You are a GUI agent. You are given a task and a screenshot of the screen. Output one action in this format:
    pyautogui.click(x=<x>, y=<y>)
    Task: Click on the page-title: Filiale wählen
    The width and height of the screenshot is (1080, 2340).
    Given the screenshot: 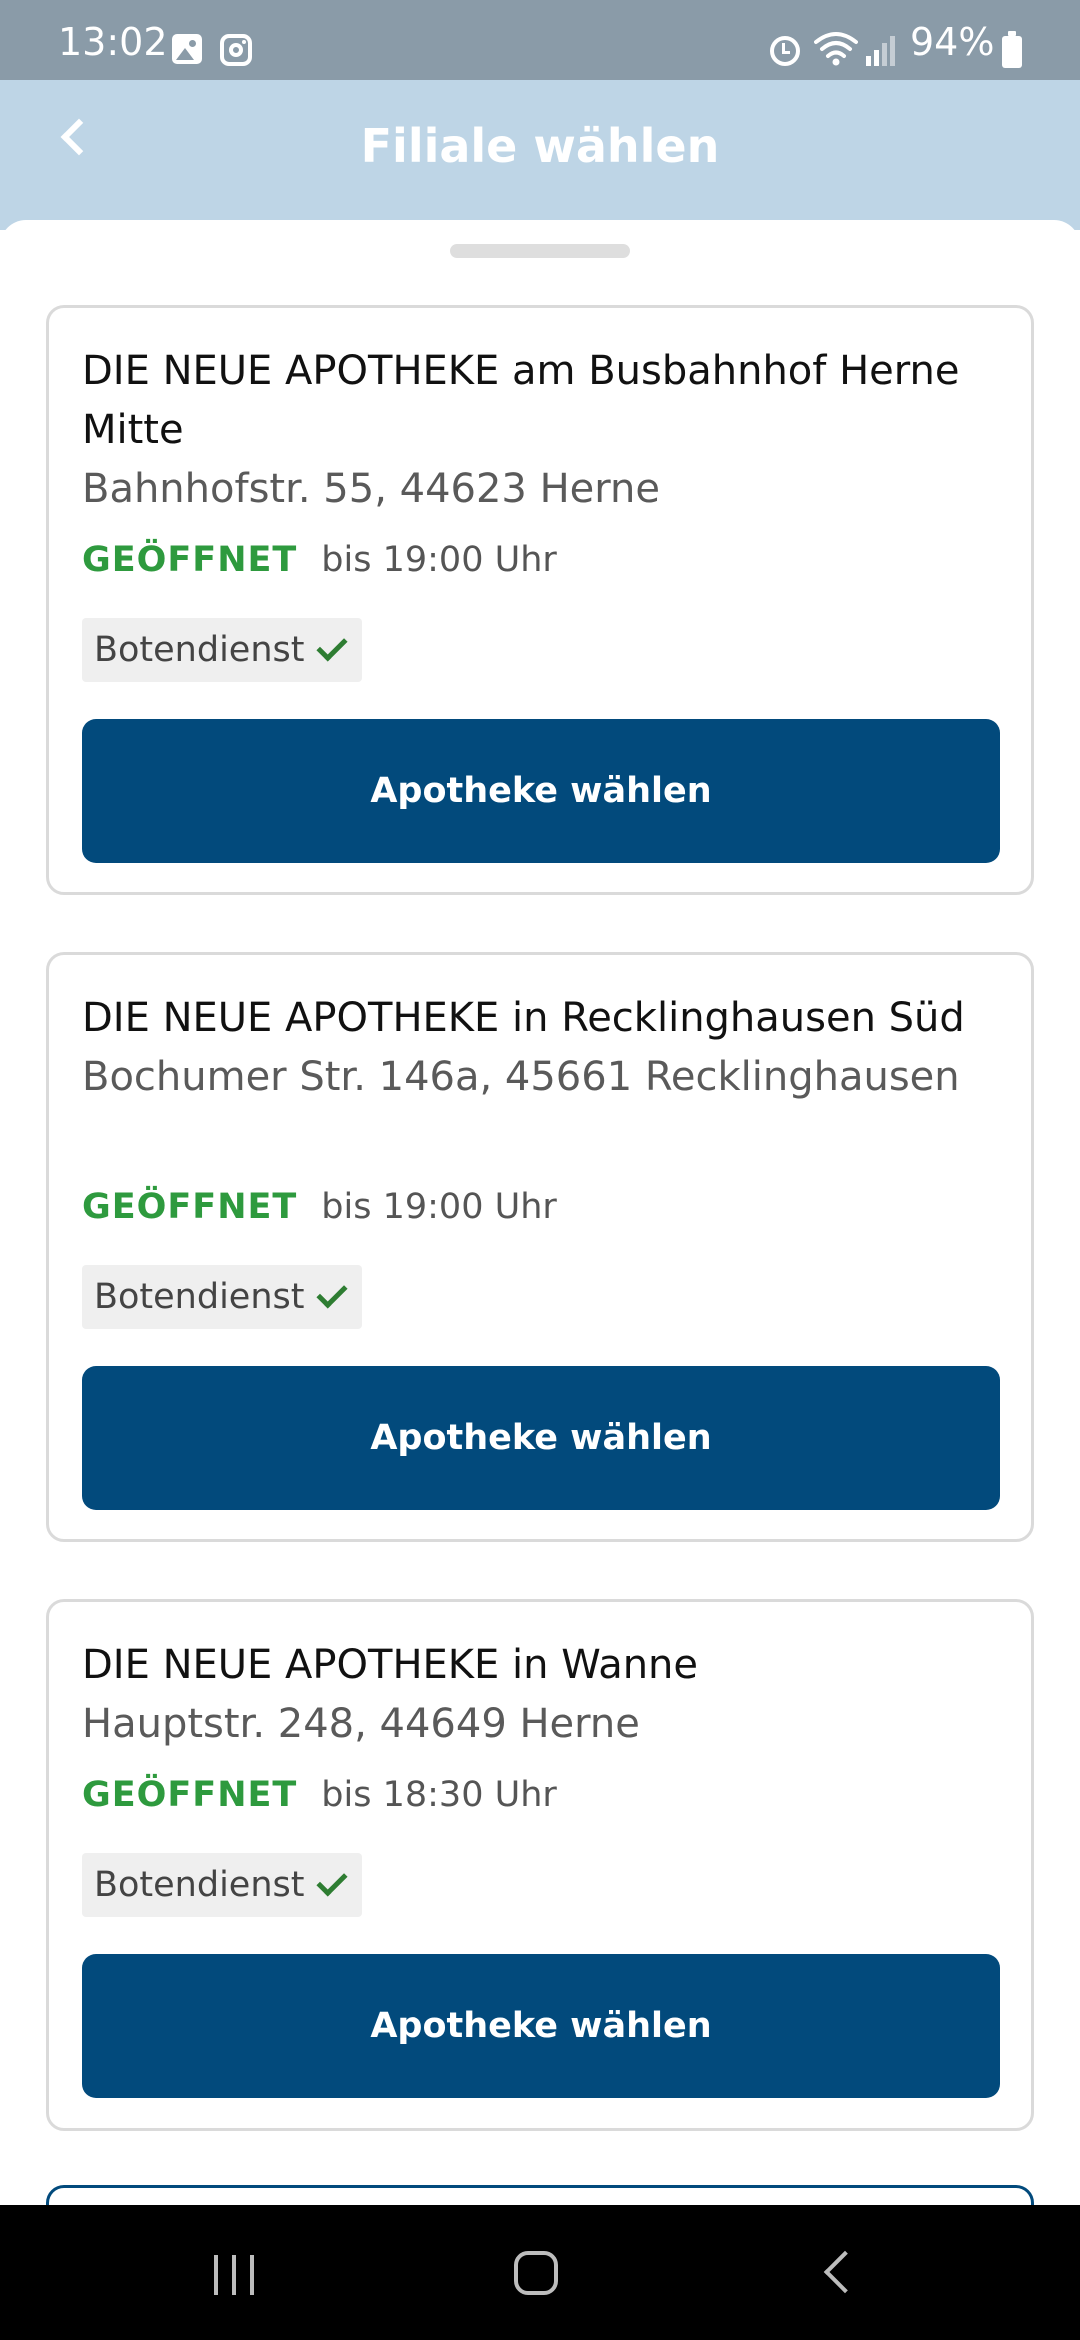 What is the action you would take?
    pyautogui.click(x=540, y=146)
    